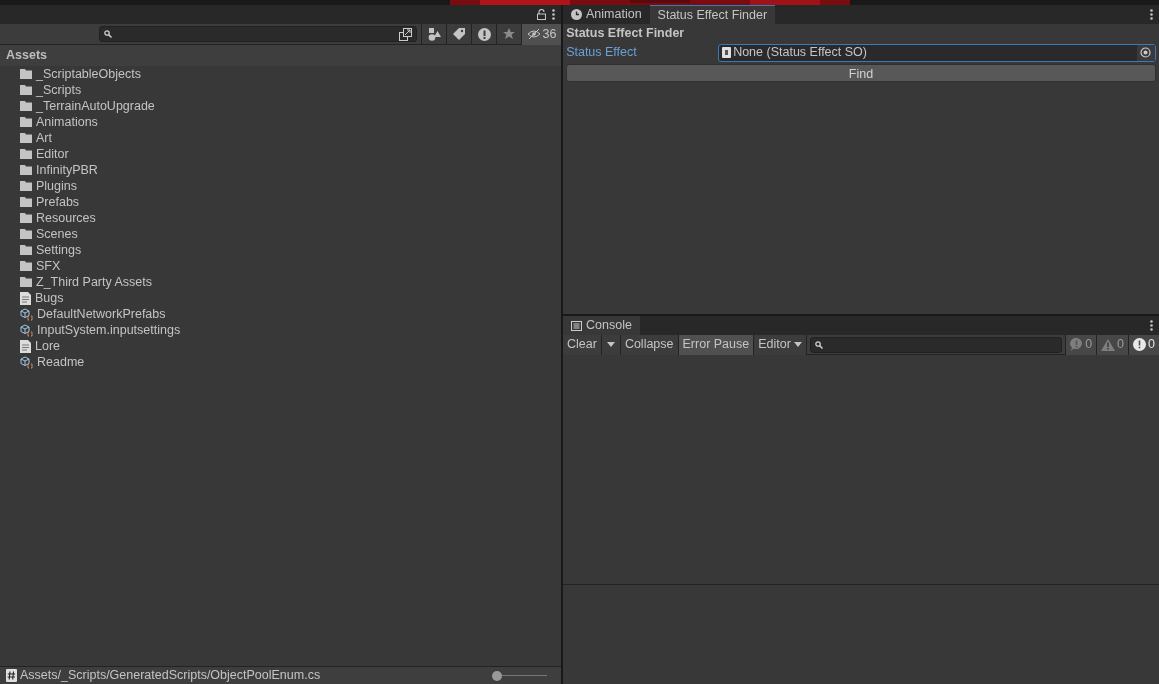 The width and height of the screenshot is (1159, 684). Describe the element at coordinates (170, 675) in the screenshot. I see `selected-asset-path: Assets/_Scripts/GeneratedScripts/ObjectPoolEnum.cs` at that location.